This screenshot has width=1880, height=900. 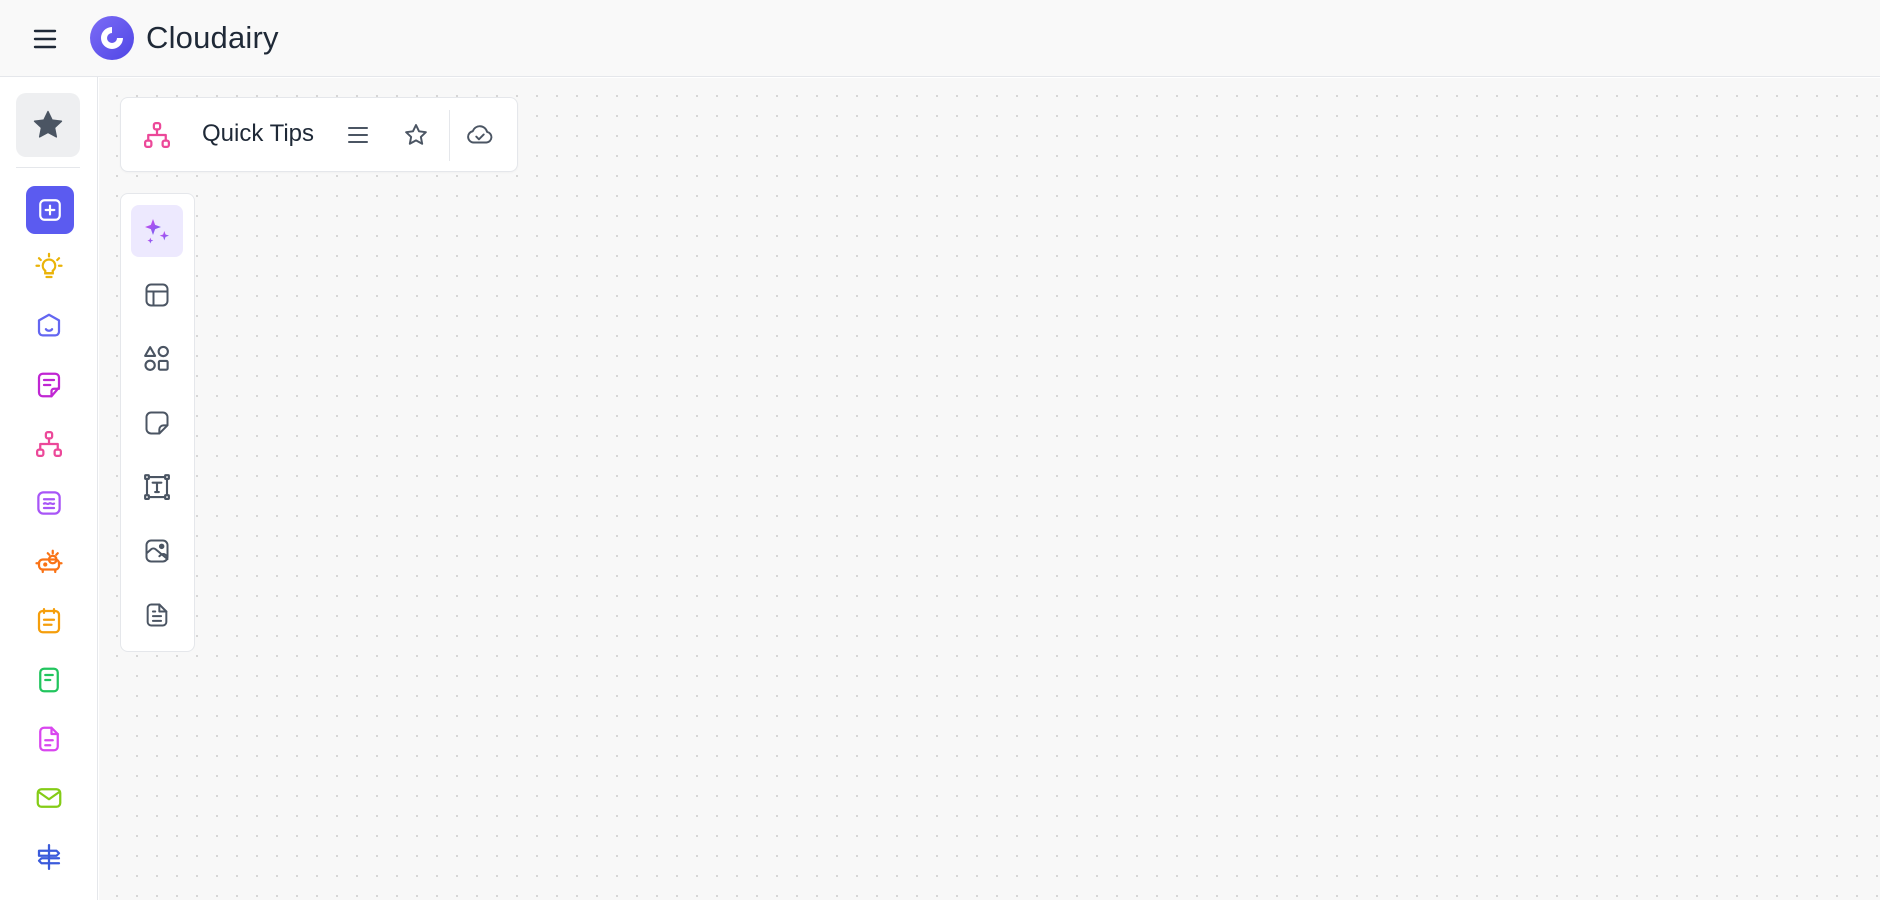 I want to click on tools-panel, so click(x=157, y=422).